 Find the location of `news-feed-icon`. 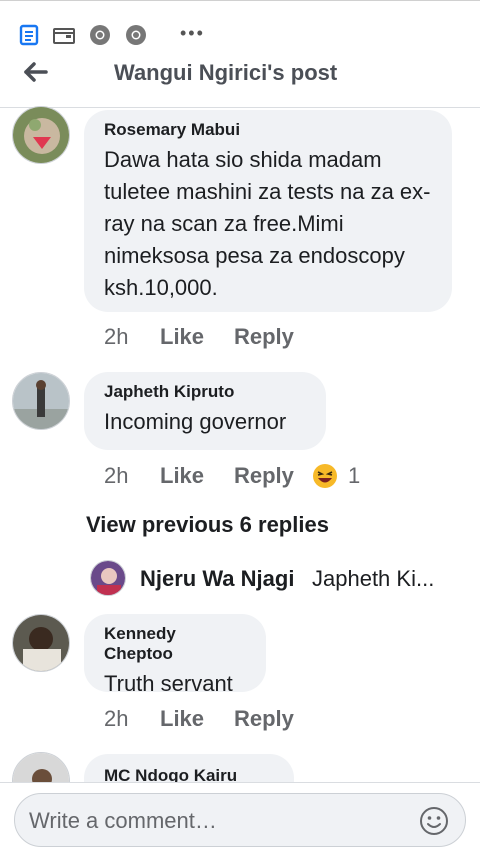

news-feed-icon is located at coordinates (30, 35).